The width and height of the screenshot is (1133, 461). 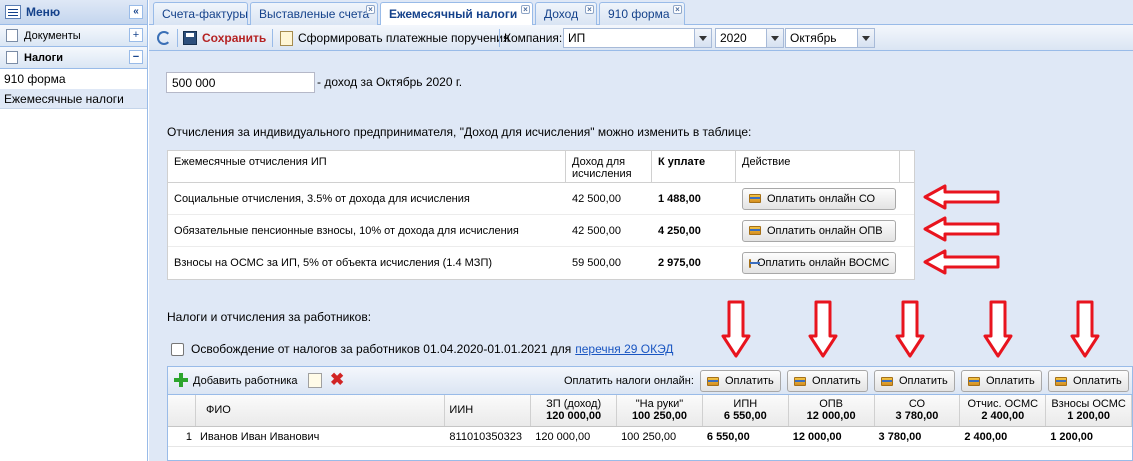 I want to click on add-employee-button: Добавить работника, so click(x=245, y=381).